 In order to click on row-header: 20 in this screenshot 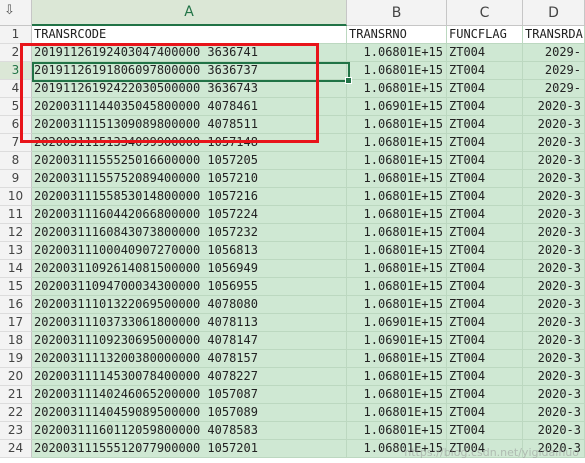, I will do `click(16, 377)`.